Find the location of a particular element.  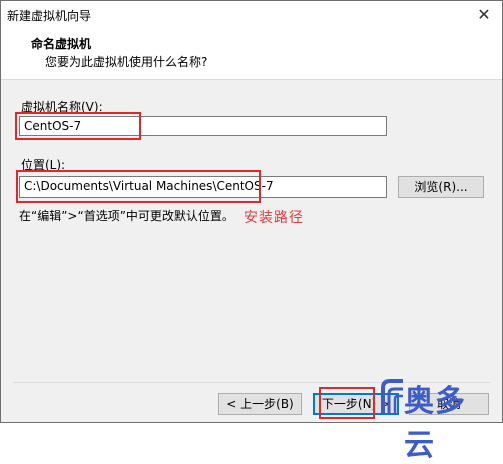

location-hint: 在“编辑”>“首选项”中可更改默认位置。 is located at coordinates (126, 216).